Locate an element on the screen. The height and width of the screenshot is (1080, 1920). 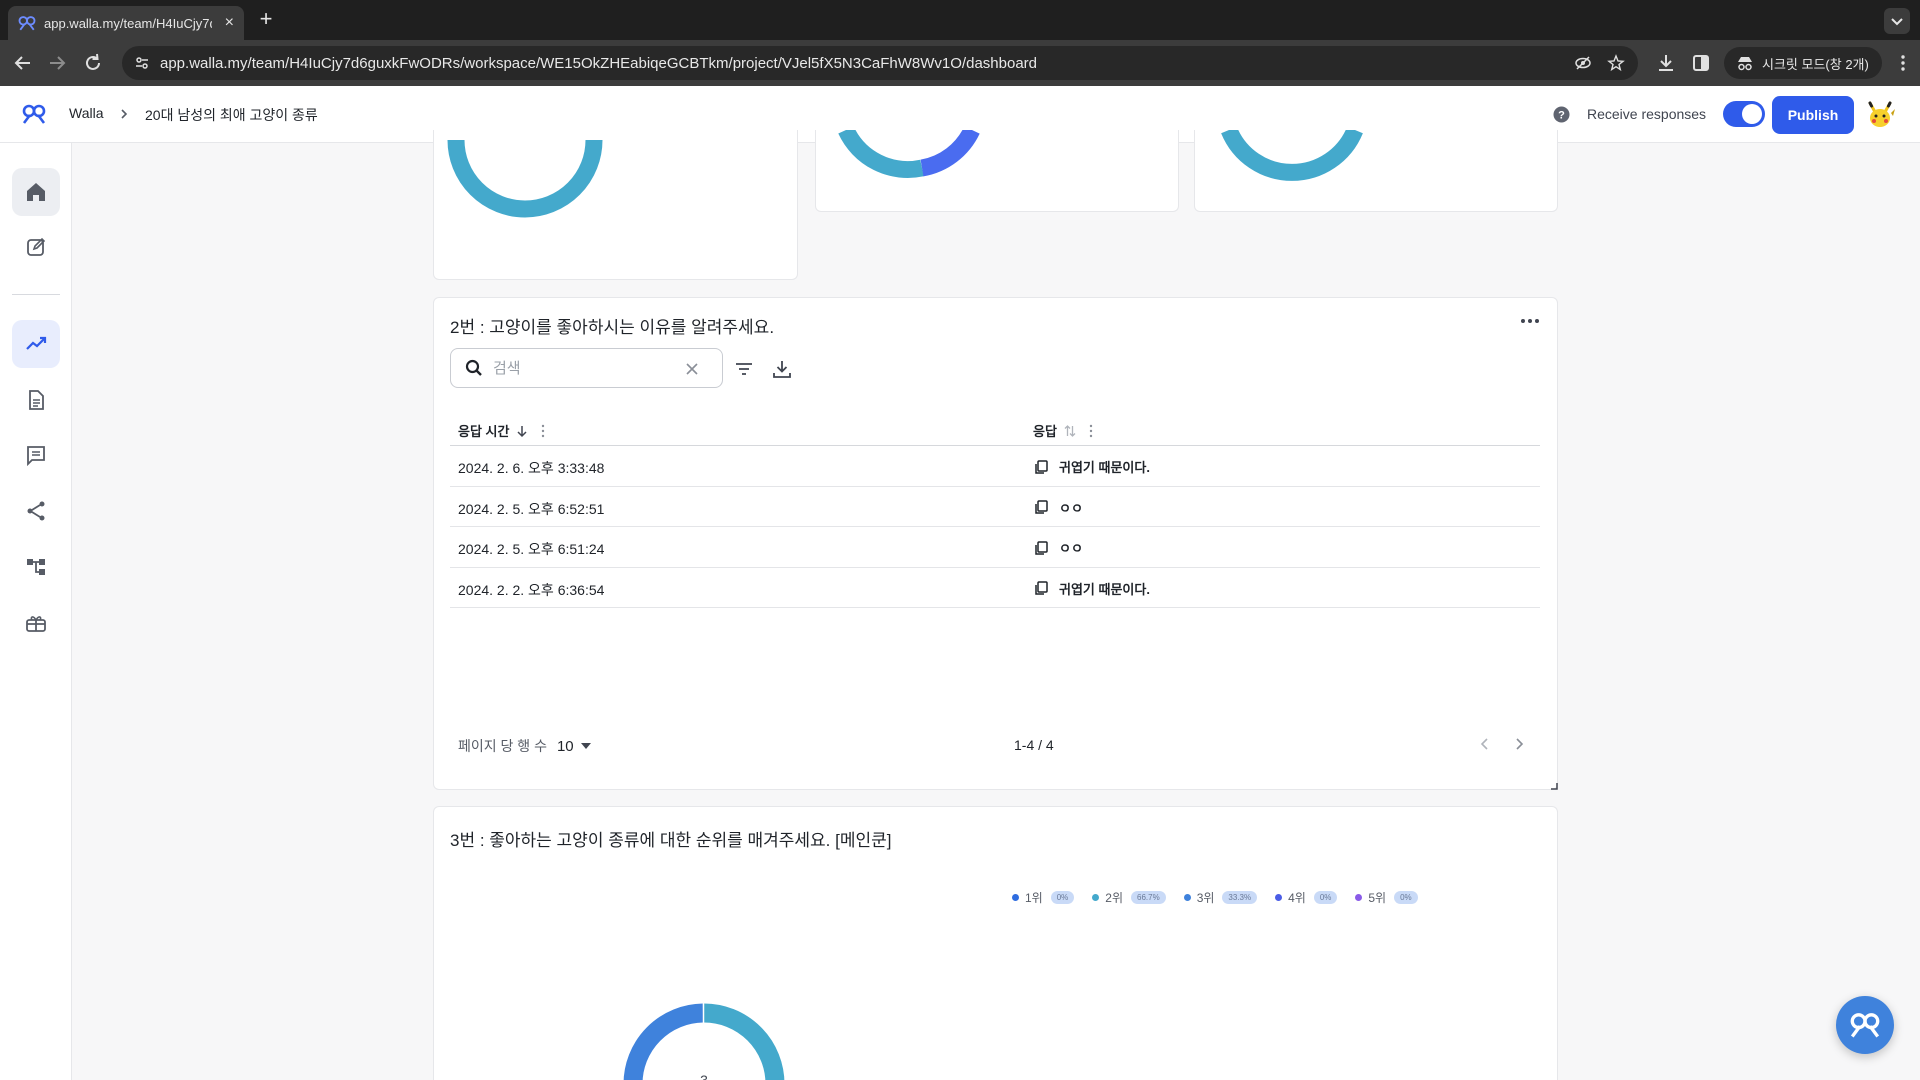
trend-chart-icon is located at coordinates (36, 343).